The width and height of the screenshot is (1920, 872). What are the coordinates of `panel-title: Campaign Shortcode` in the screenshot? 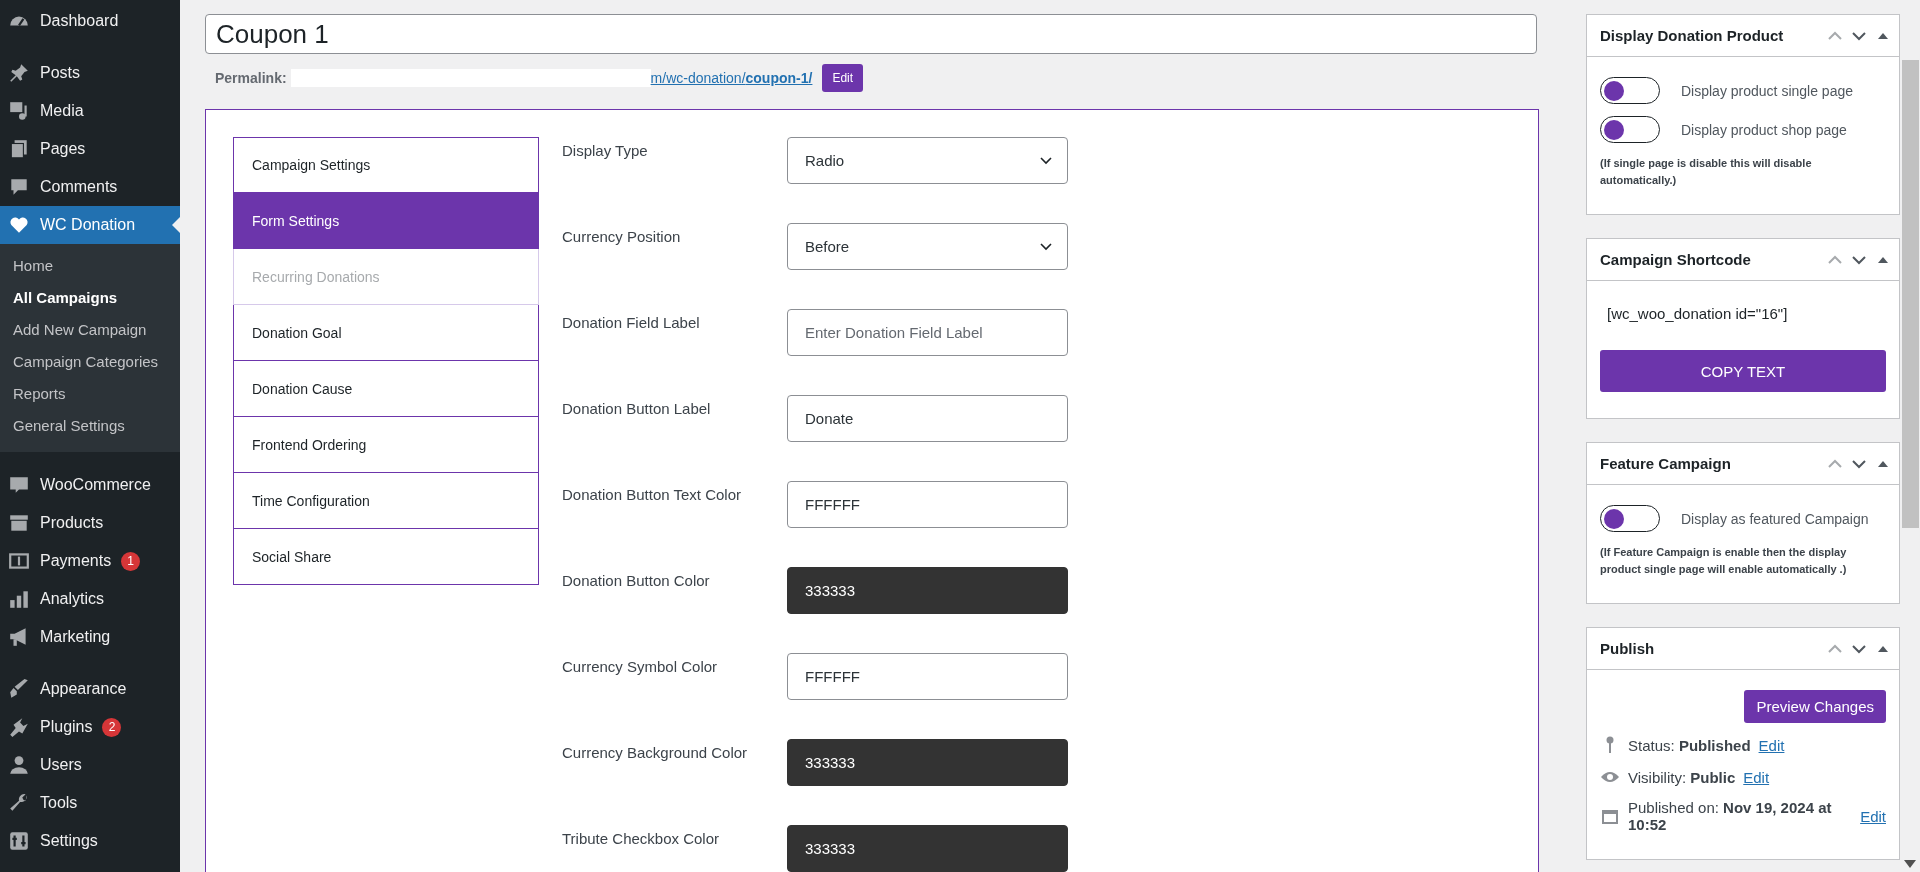 It's located at (1676, 259).